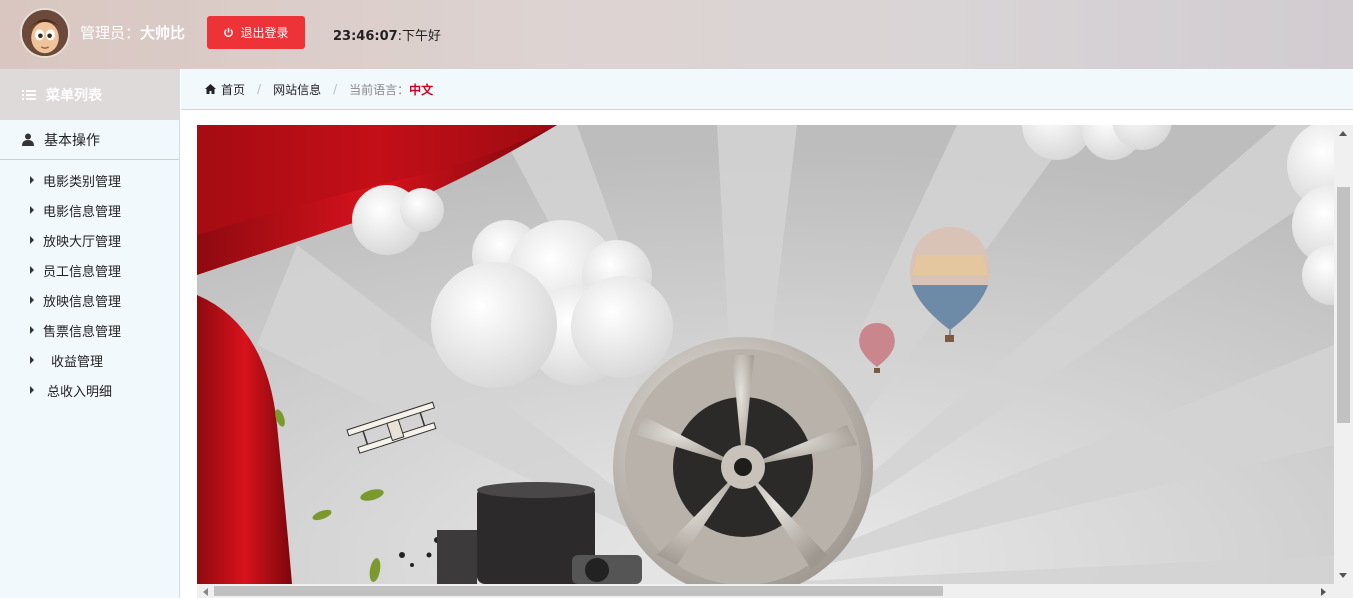 This screenshot has height=598, width=1353. I want to click on scroll-left-icon, so click(205, 592).